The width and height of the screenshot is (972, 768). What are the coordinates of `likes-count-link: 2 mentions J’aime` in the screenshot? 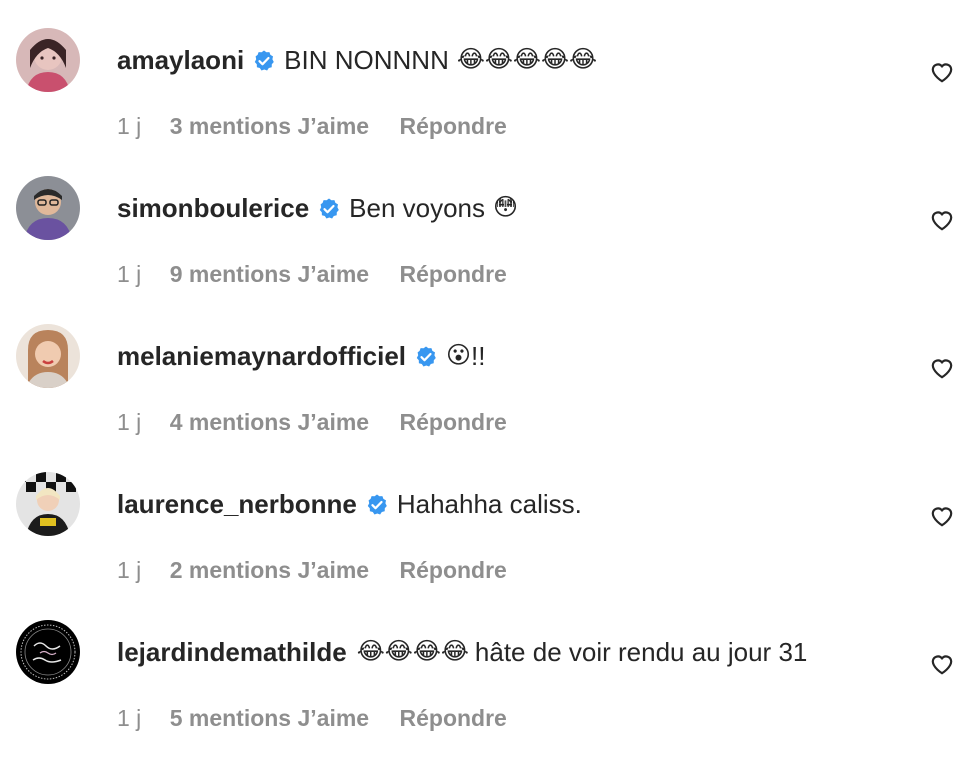 It's located at (269, 570).